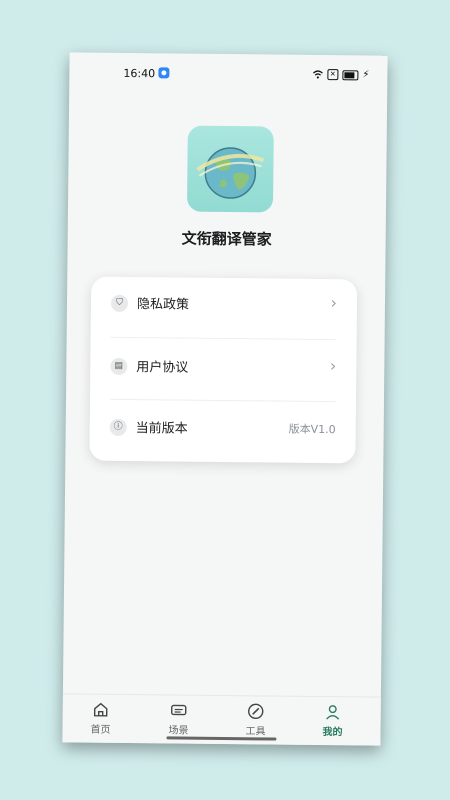 The image size is (450, 800). What do you see at coordinates (100, 709) in the screenshot?
I see `home-icon` at bounding box center [100, 709].